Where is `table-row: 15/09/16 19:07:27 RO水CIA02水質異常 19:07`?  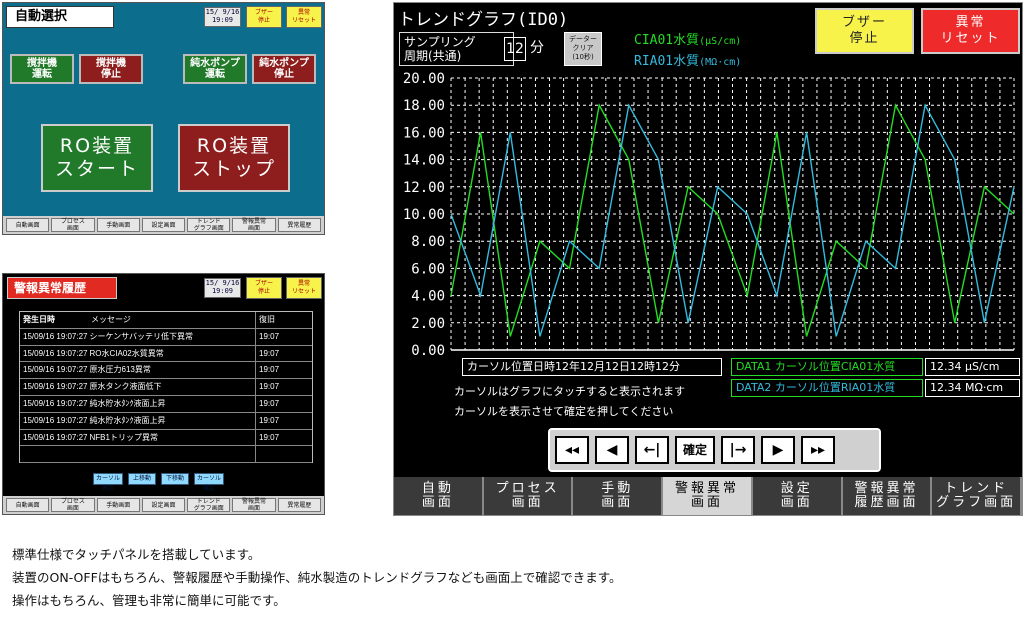
table-row: 15/09/16 19:07:27 RO水CIA02水質異常 19:07 is located at coordinates (166, 354).